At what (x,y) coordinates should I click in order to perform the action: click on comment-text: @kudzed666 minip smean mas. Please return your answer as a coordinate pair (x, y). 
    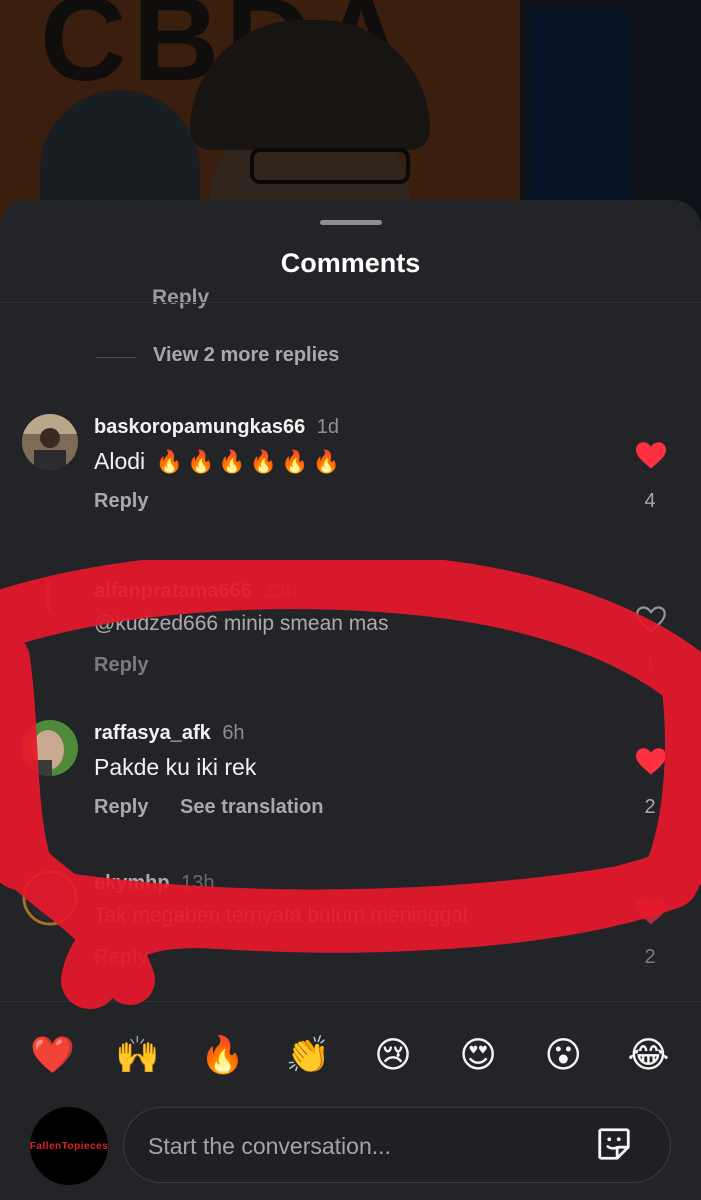
    Looking at the image, I should click on (241, 623).